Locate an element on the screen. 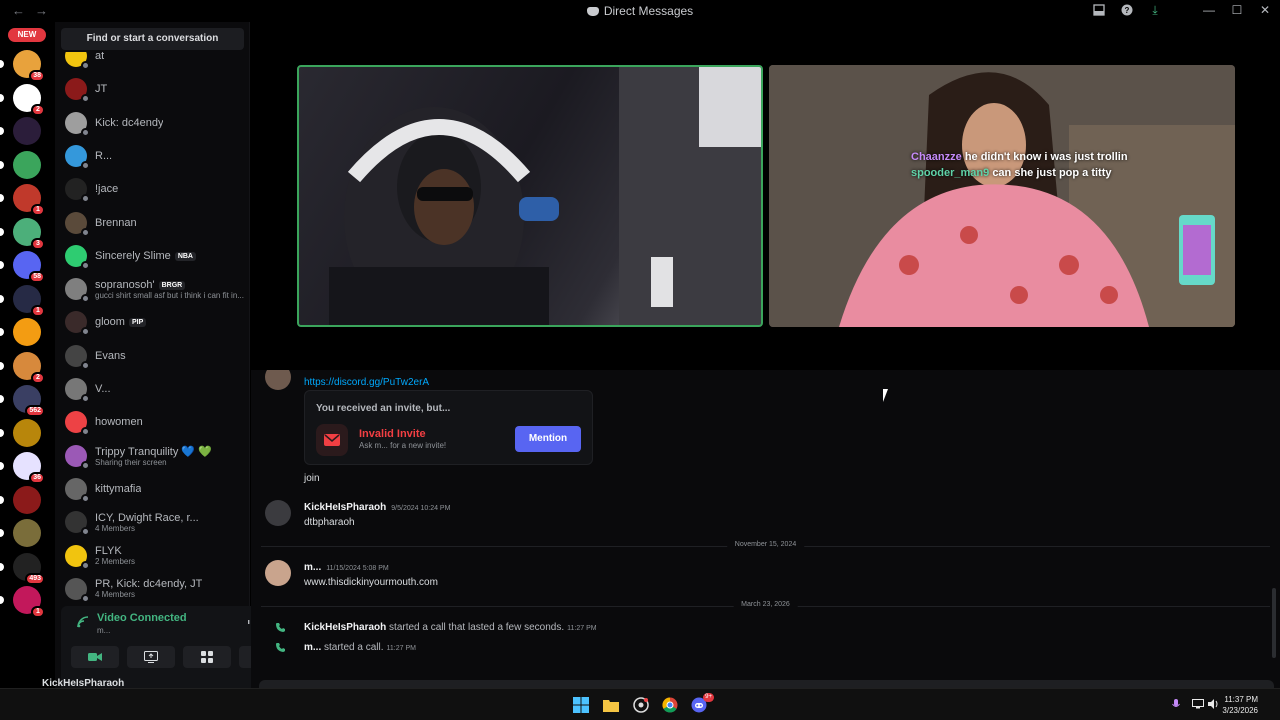  overlay-user-1: Chaanzze is located at coordinates (936, 157).